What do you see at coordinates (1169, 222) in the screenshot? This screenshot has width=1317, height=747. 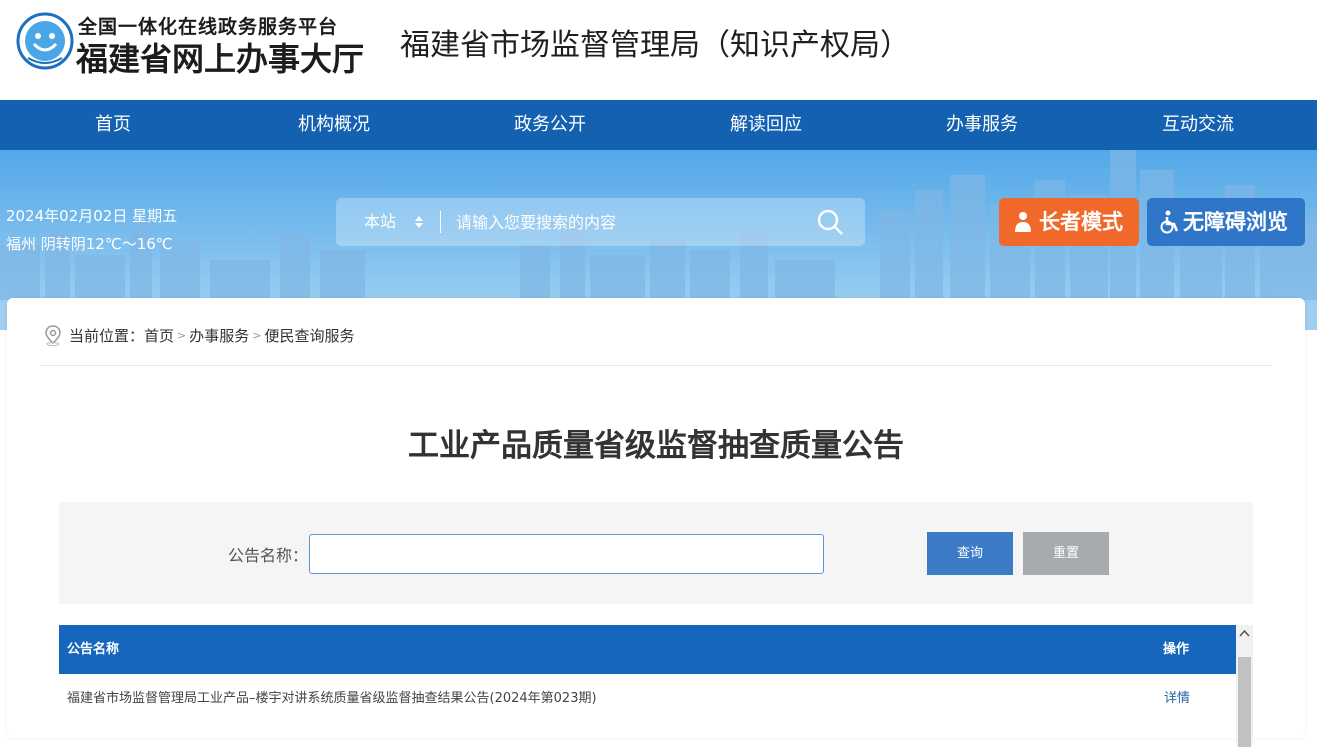 I see `wheelchair-icon` at bounding box center [1169, 222].